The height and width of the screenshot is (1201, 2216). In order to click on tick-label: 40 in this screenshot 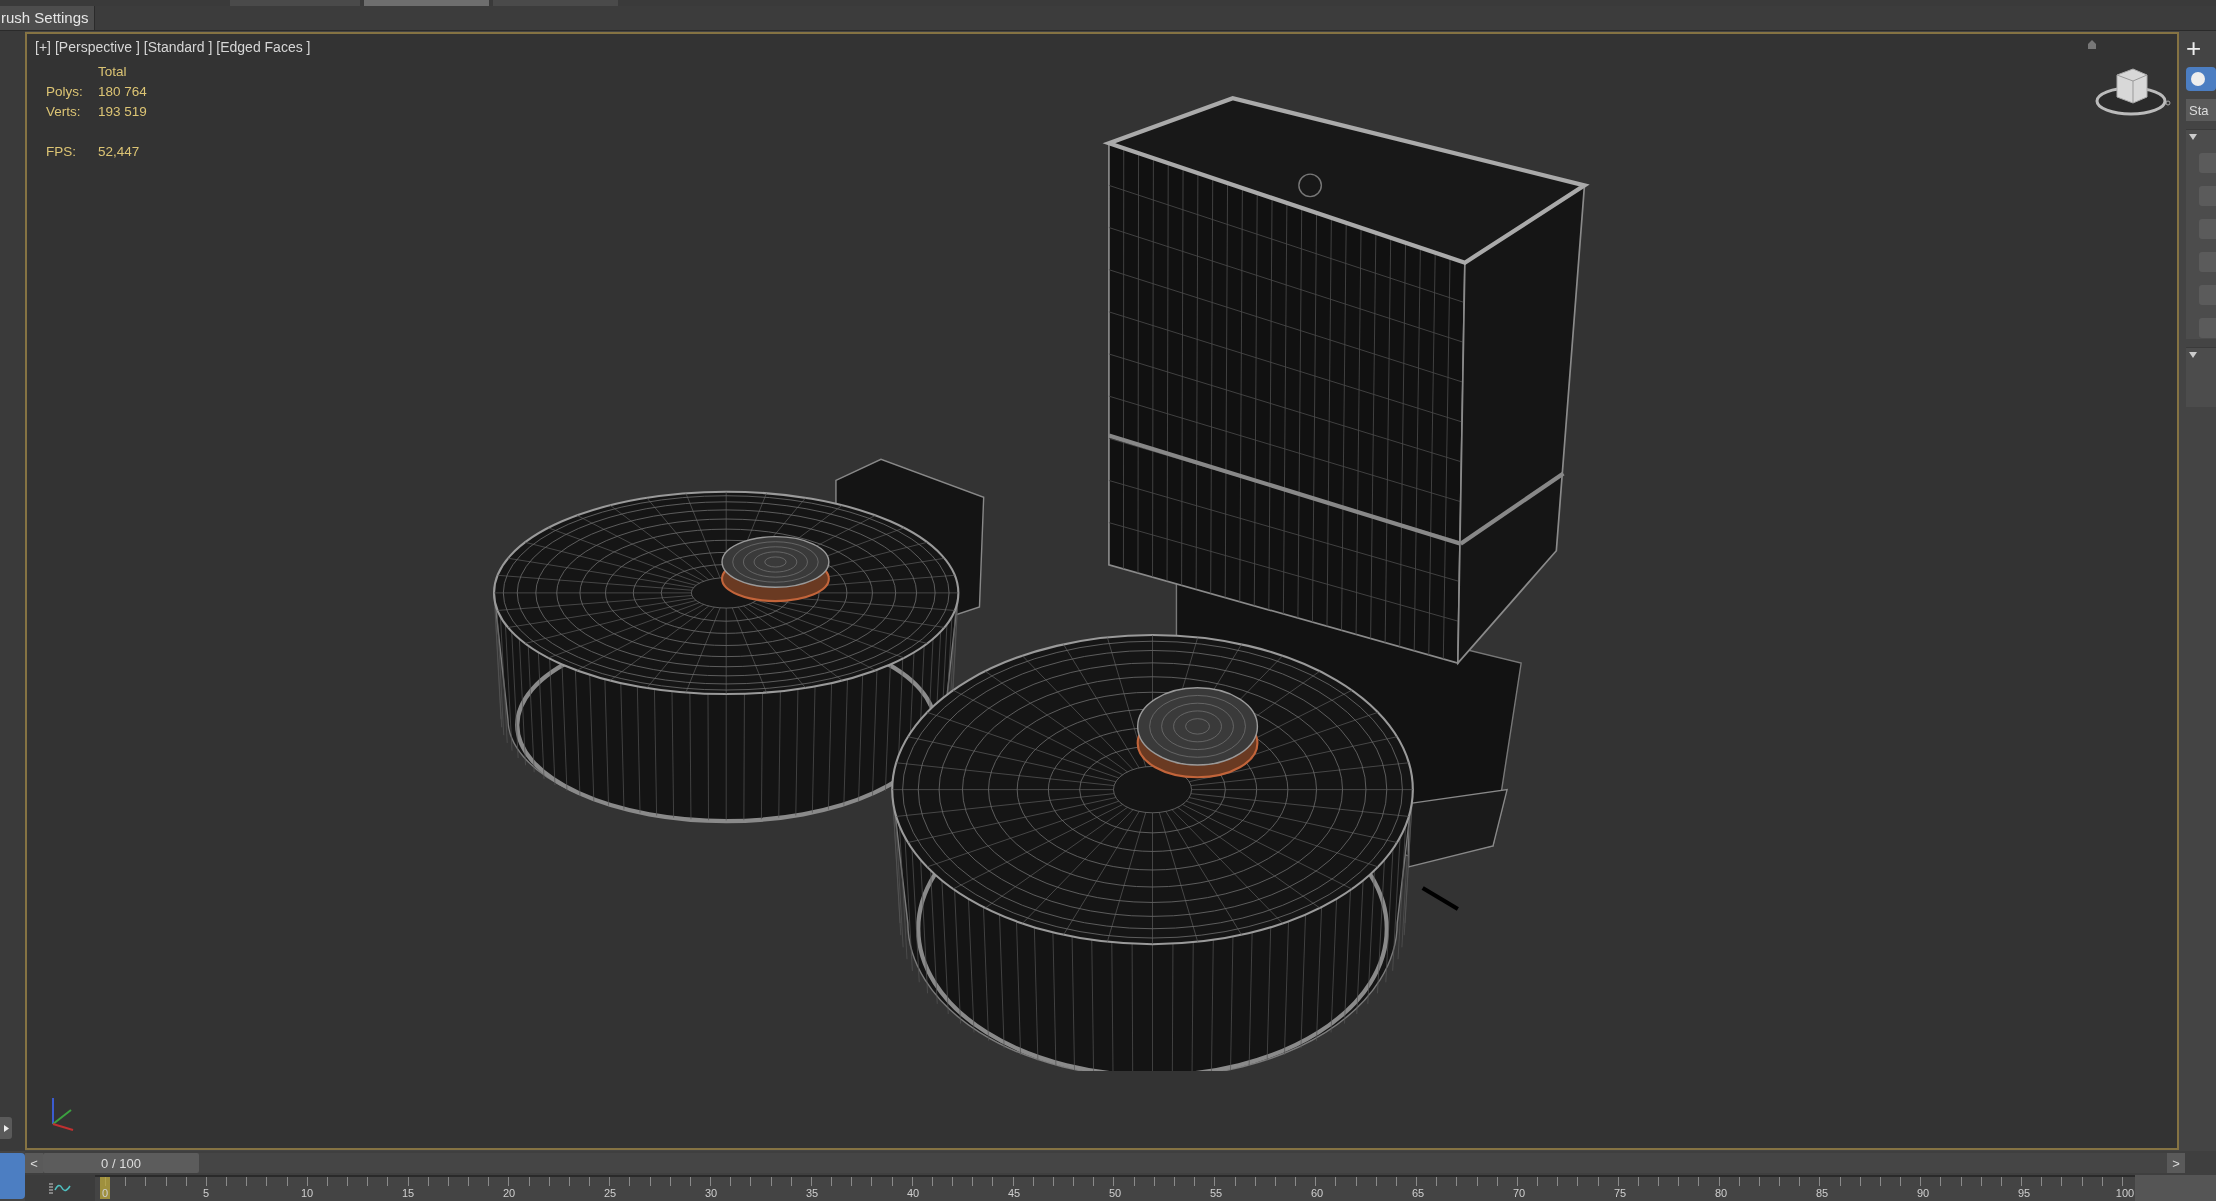, I will do `click(913, 1193)`.